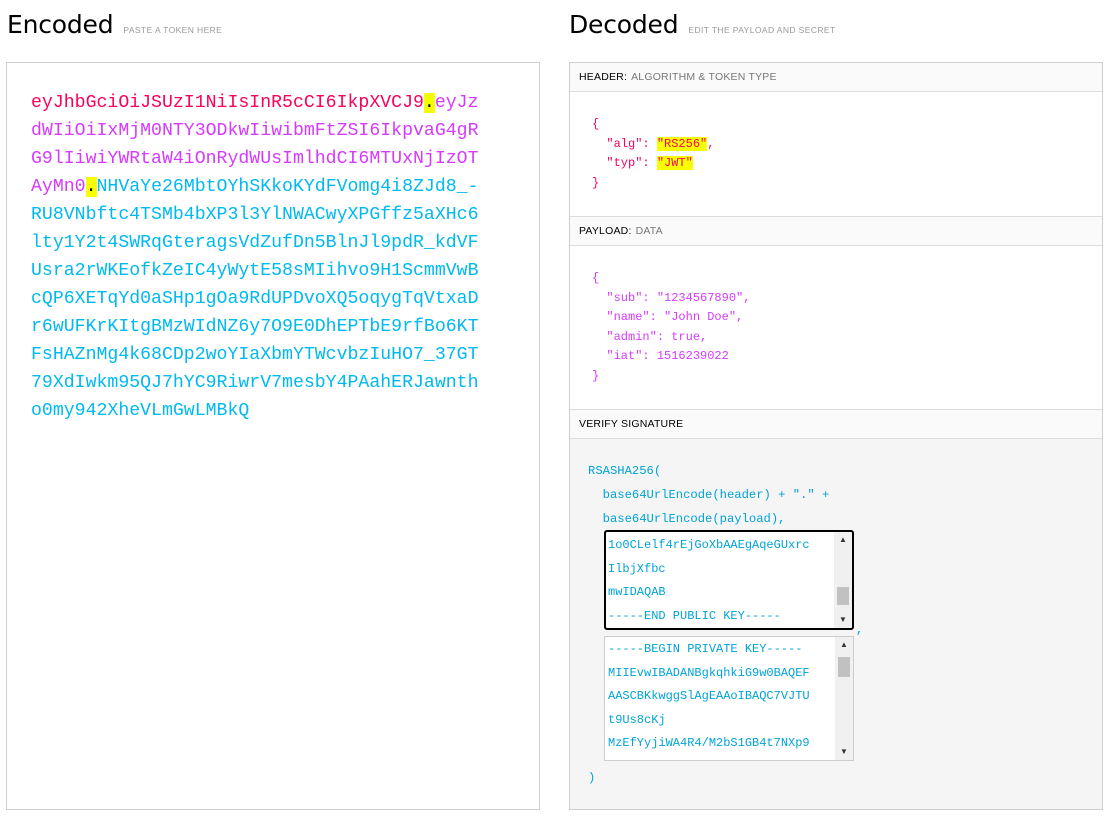 The width and height of the screenshot is (1108, 816). I want to click on decoded-title-group: Decoded EDIT THE PAYLOAD AND SECRET, so click(702, 24).